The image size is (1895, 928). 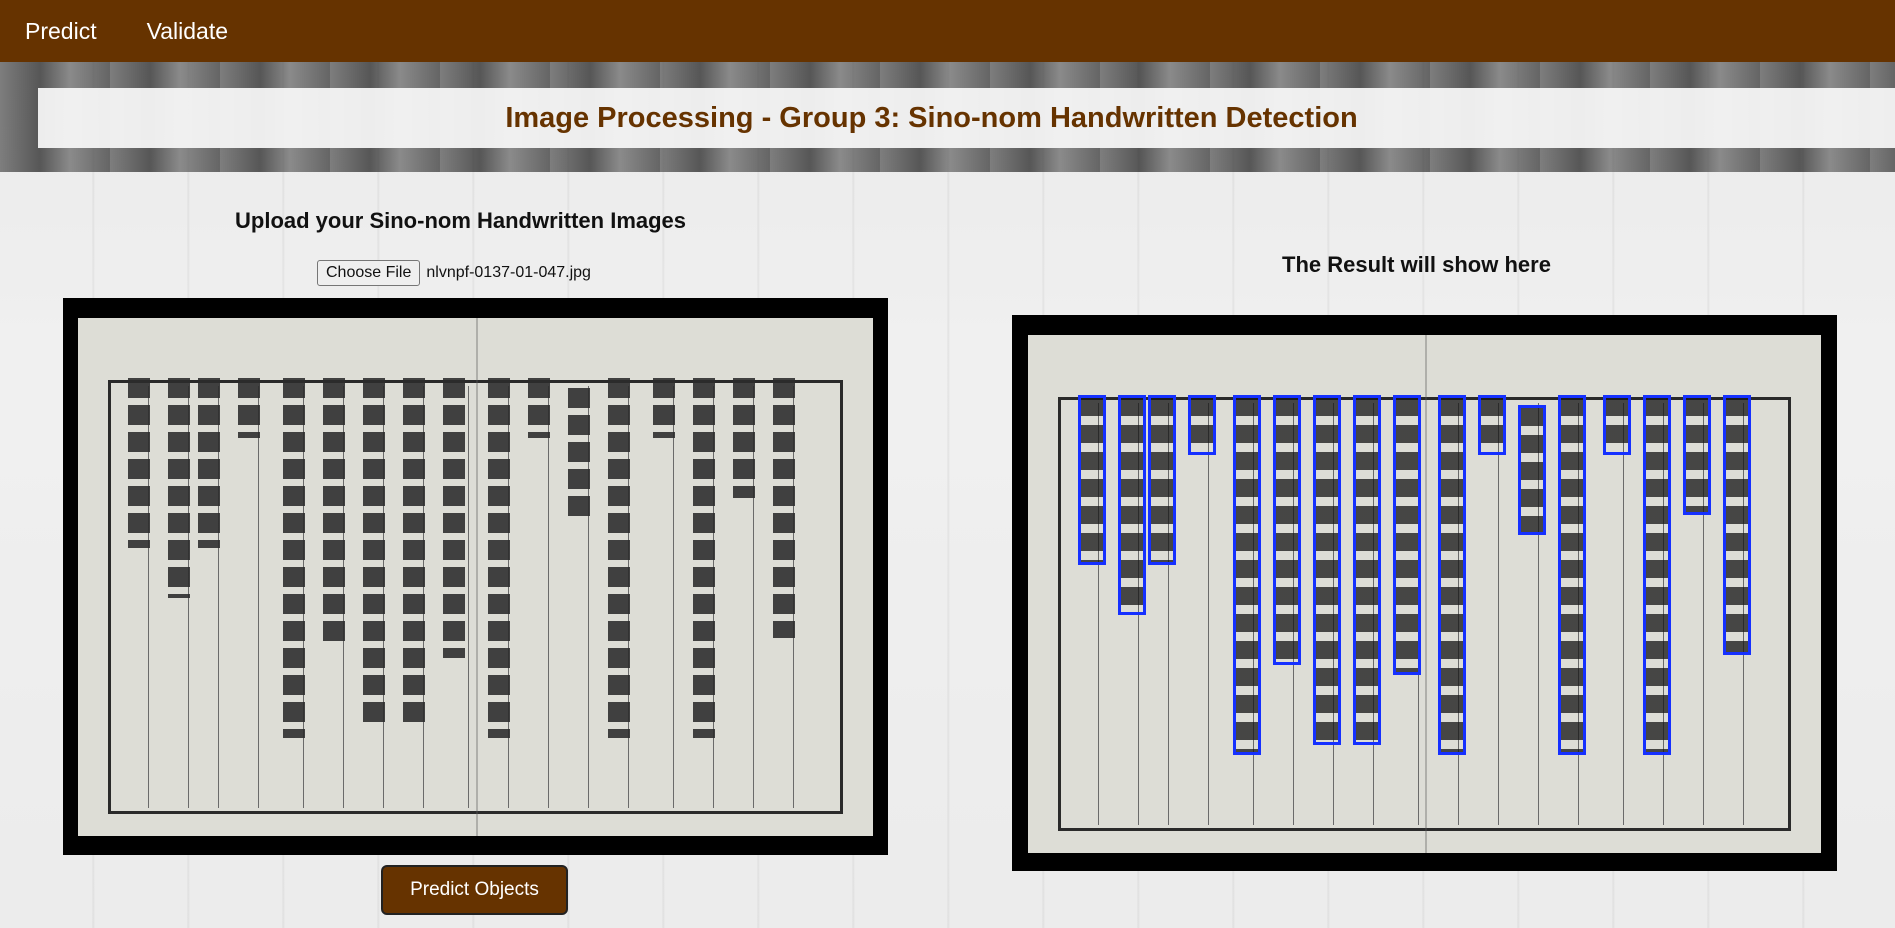 I want to click on result-heading: The Result will show here, so click(x=1416, y=264).